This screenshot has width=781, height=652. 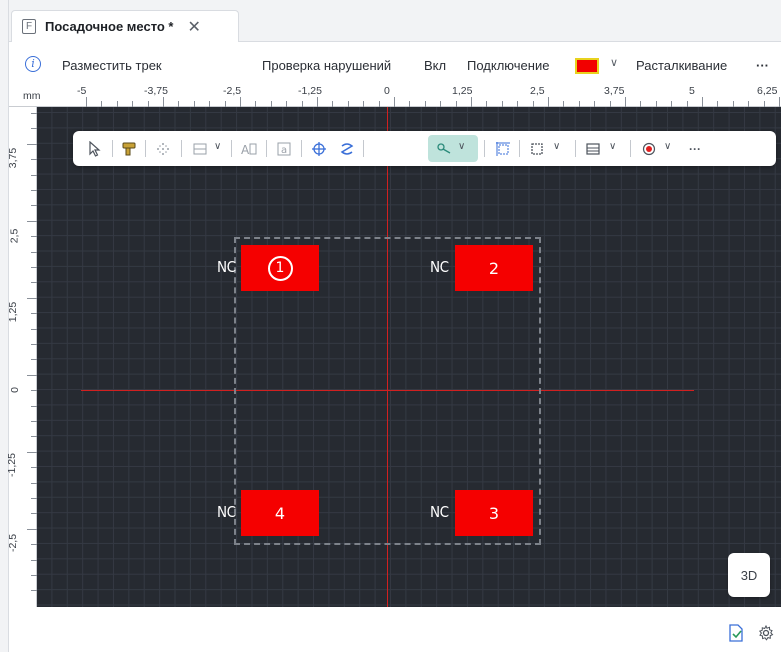 I want to click on close-icon: ✕, so click(x=194, y=27).